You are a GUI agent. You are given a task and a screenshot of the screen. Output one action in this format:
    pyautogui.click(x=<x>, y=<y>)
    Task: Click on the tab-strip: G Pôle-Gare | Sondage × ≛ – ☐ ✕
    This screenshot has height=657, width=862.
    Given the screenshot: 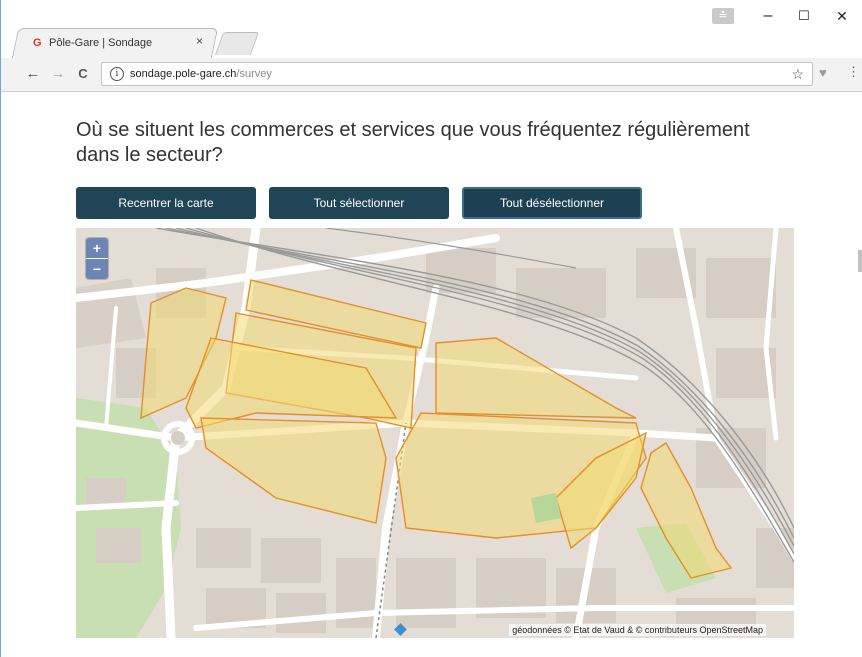 What is the action you would take?
    pyautogui.click(x=431, y=29)
    